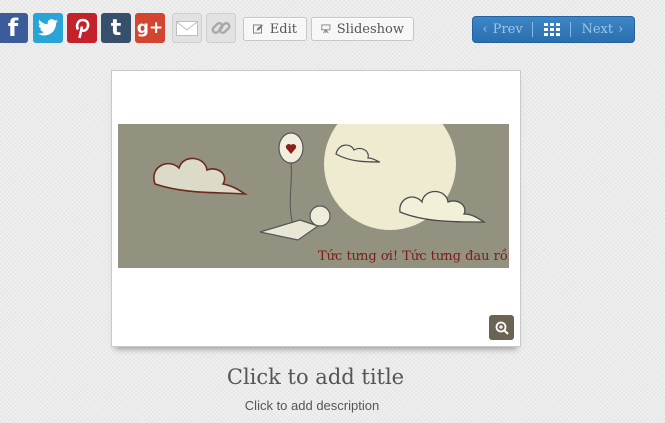  What do you see at coordinates (283, 29) in the screenshot?
I see `edit-label: Edit` at bounding box center [283, 29].